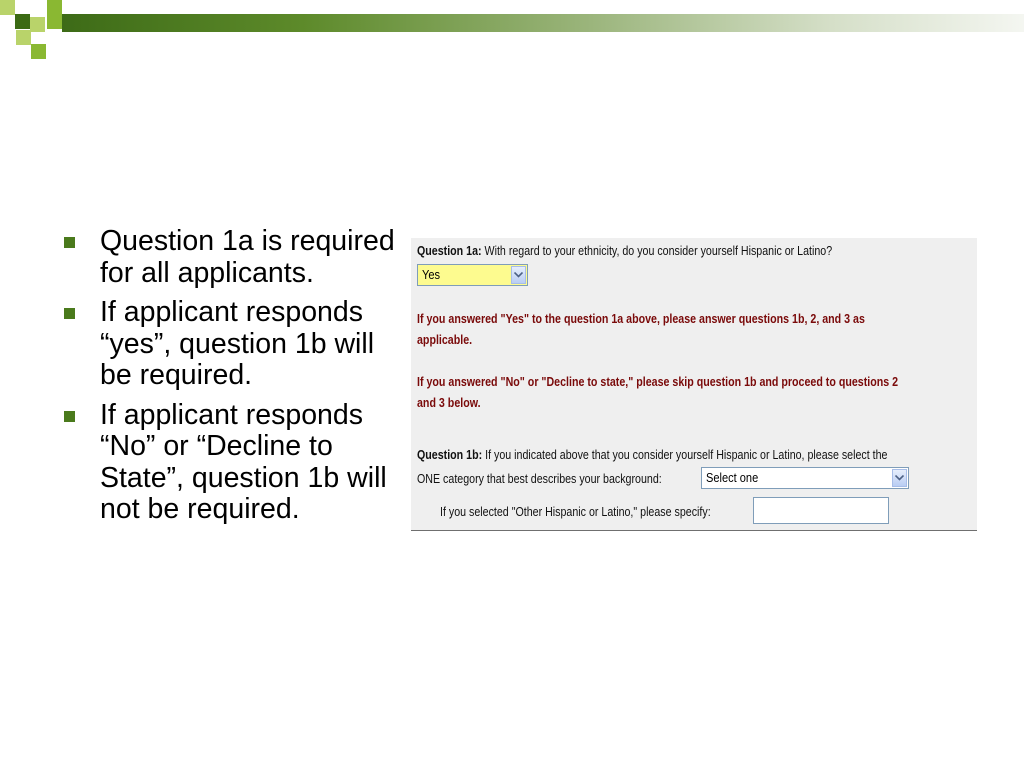 This screenshot has width=1024, height=768. I want to click on header-decoration, so click(512, 32).